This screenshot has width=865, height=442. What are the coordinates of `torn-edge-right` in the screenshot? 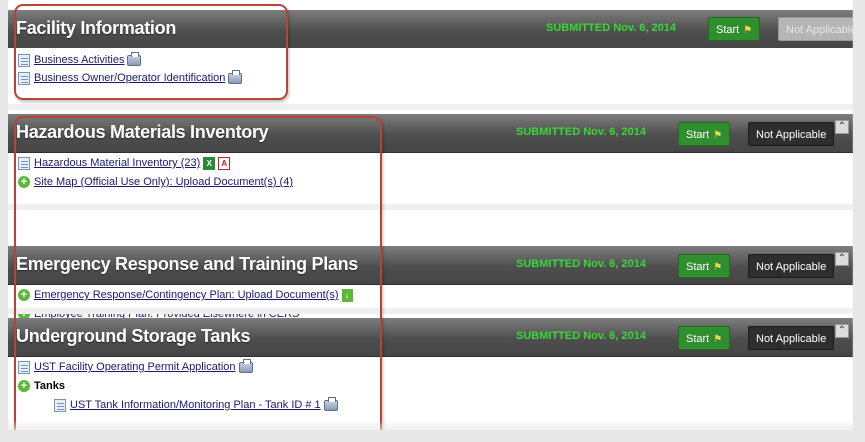 It's located at (858, 221).